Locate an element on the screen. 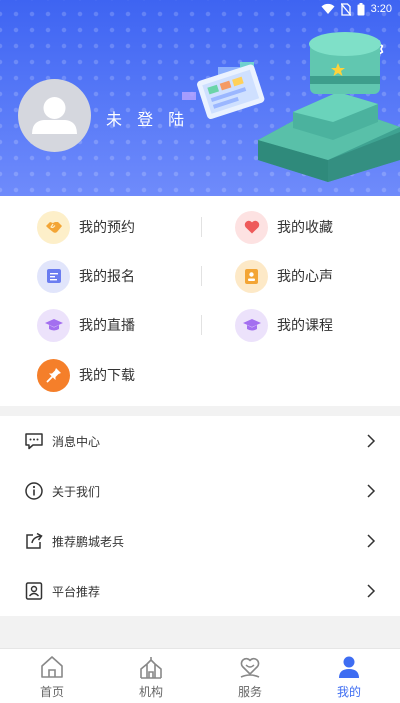  military-cap-illustration is located at coordinates (291, 107).